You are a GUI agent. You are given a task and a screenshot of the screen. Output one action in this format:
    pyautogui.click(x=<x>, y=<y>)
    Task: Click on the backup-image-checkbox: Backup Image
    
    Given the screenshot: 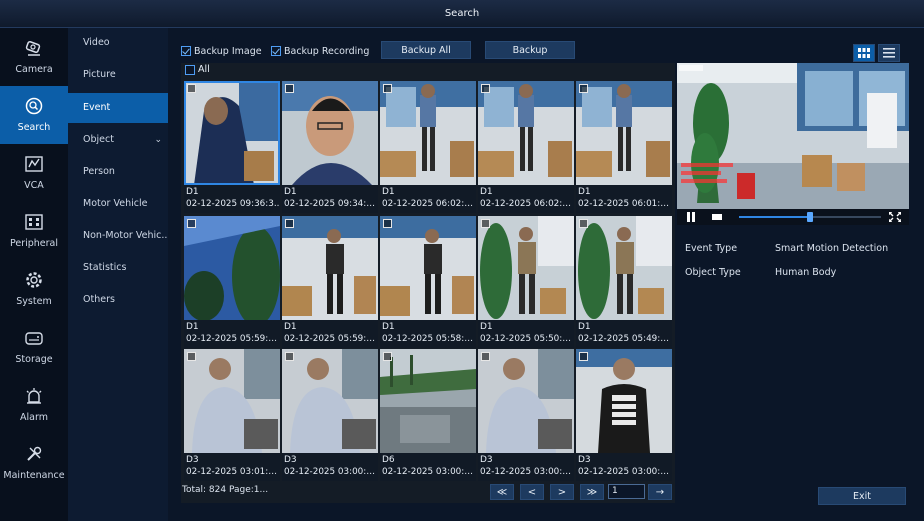 What is the action you would take?
    pyautogui.click(x=221, y=51)
    